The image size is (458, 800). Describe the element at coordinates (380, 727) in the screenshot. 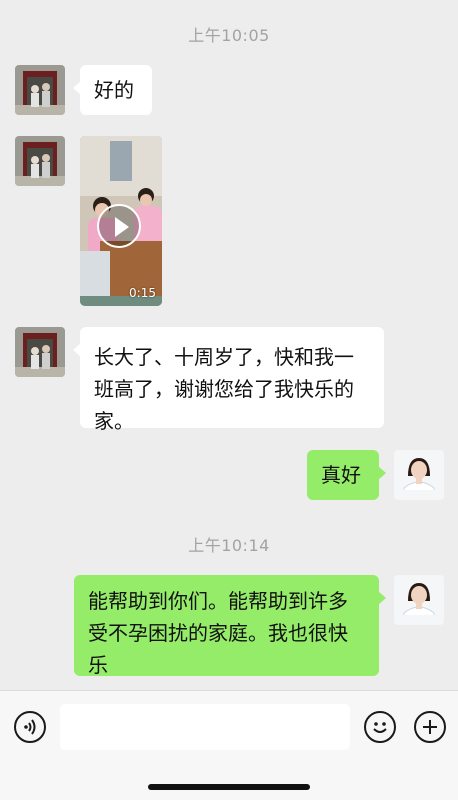

I see `emoji-icon` at that location.